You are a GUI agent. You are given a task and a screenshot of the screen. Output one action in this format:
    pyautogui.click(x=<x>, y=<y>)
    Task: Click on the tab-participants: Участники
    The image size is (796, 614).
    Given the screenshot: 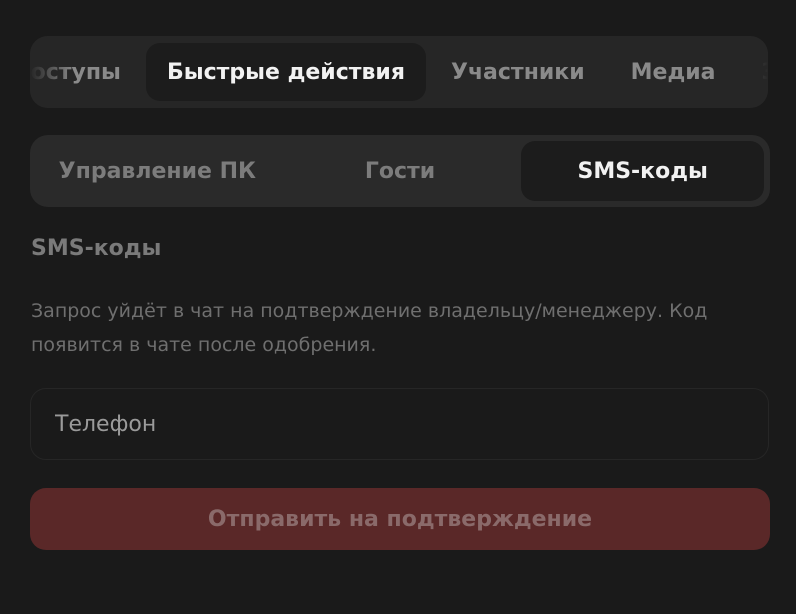 What is the action you would take?
    pyautogui.click(x=518, y=72)
    